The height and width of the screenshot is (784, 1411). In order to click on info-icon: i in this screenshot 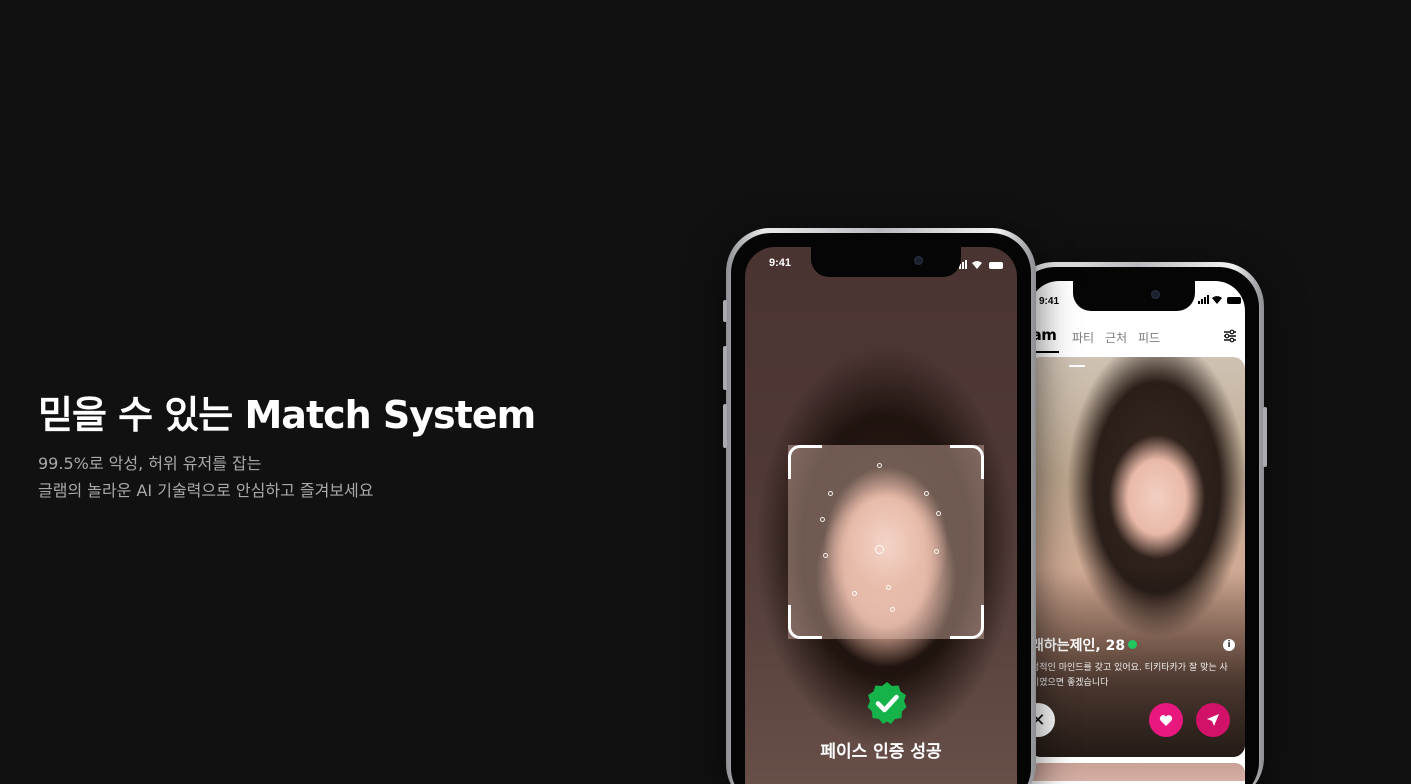, I will do `click(1229, 645)`.